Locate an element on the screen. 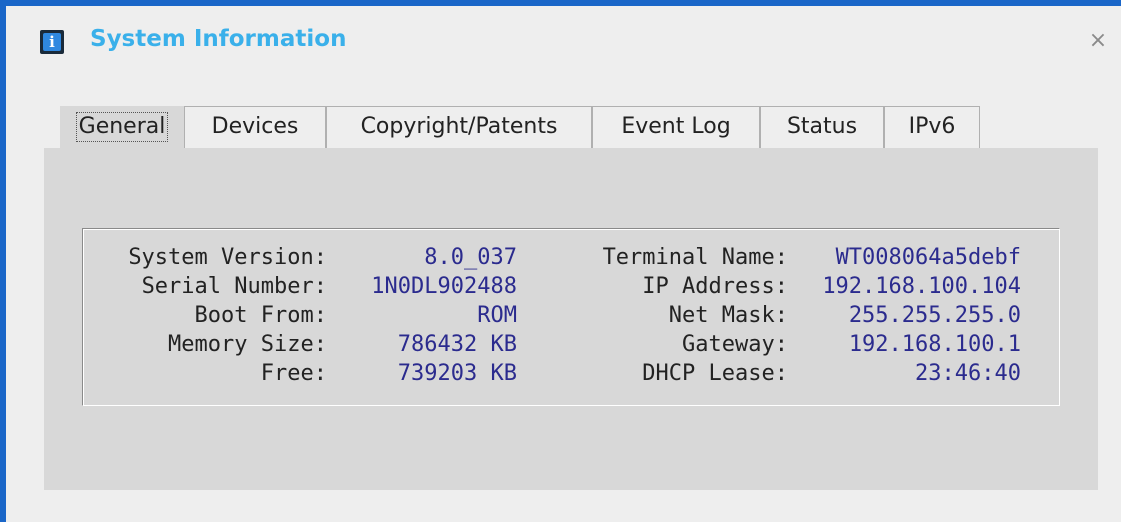 Image resolution: width=1121 pixels, height=522 pixels. free-memory-value: 739203 KB is located at coordinates (457, 373).